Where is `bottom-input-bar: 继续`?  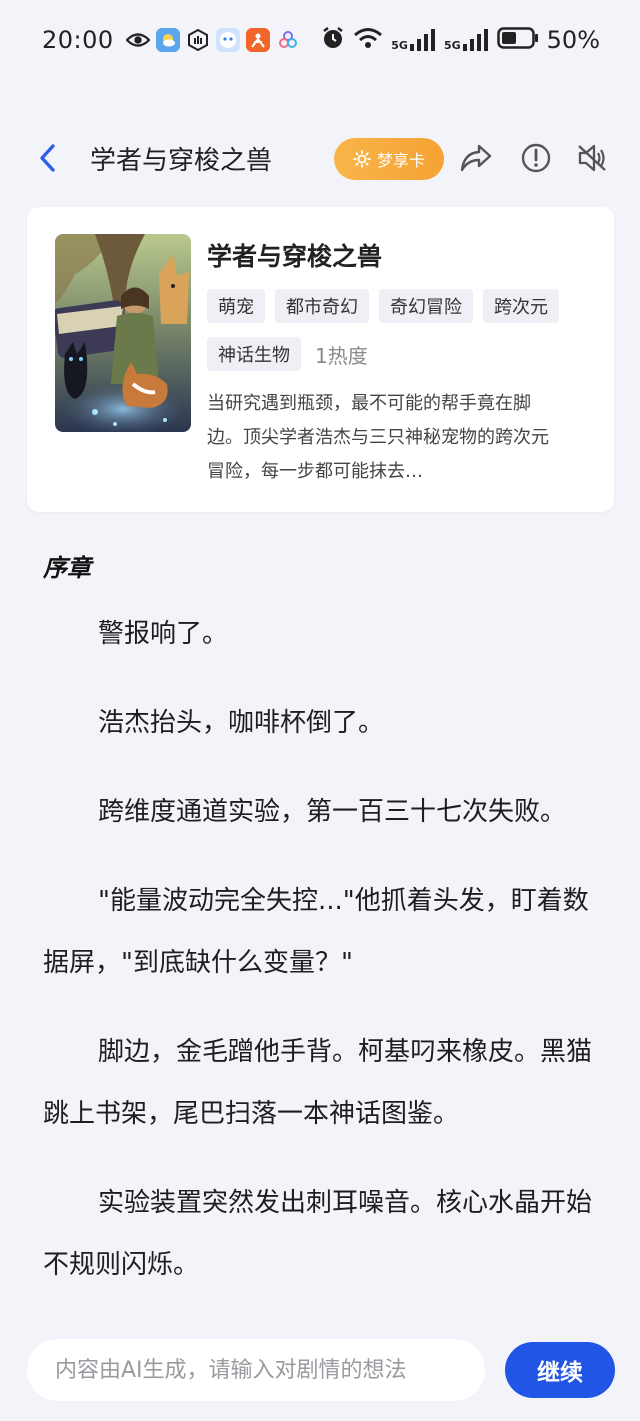 bottom-input-bar: 继续 is located at coordinates (320, 1375).